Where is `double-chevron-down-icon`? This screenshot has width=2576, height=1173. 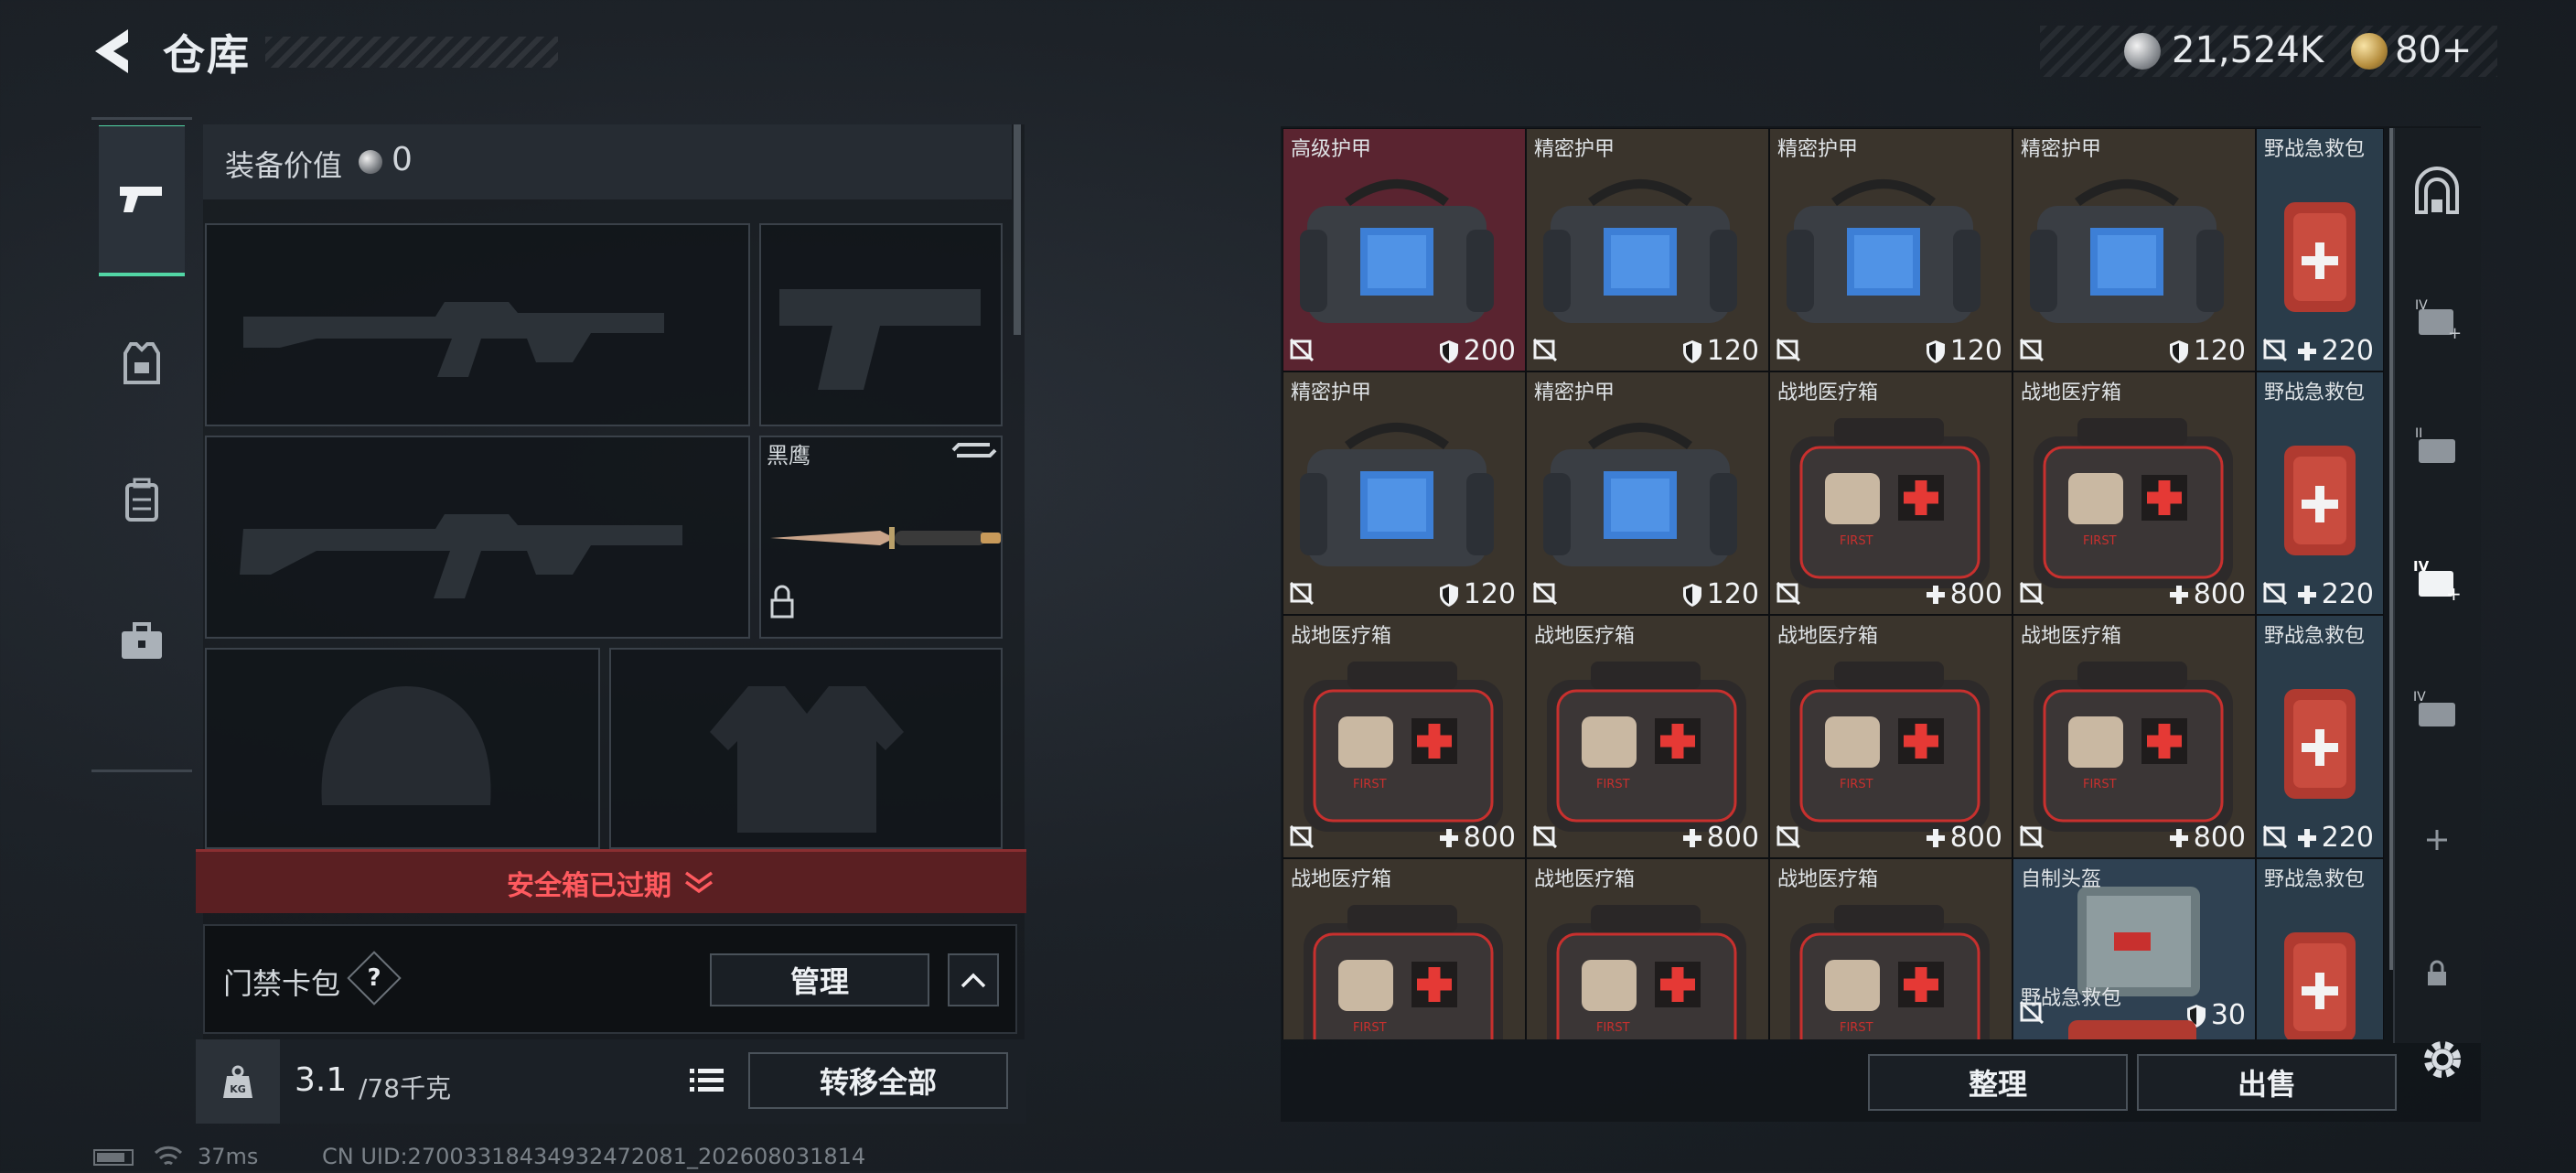 double-chevron-down-icon is located at coordinates (699, 882).